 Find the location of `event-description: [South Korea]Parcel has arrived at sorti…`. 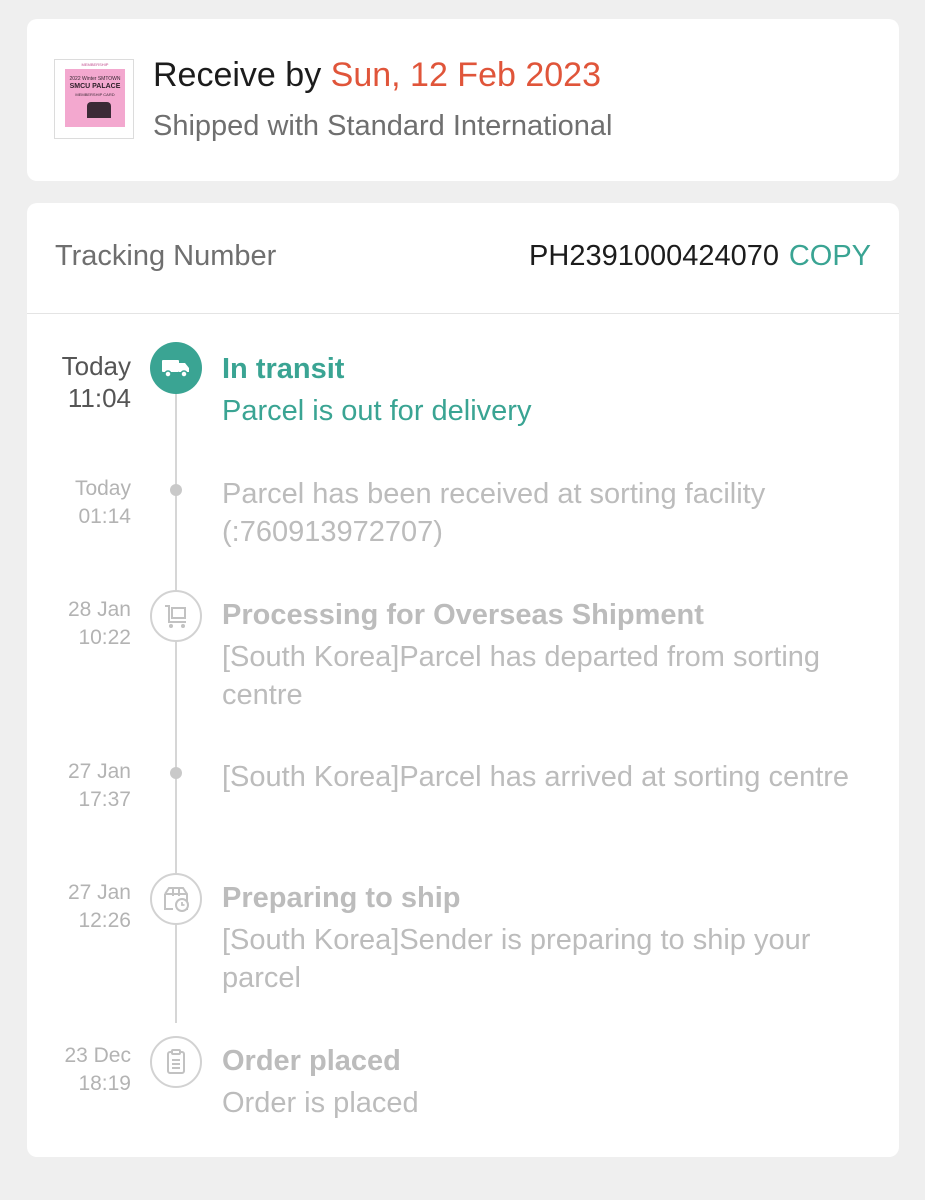

event-description: [South Korea]Parcel has arrived at sorti… is located at coordinates (536, 777).